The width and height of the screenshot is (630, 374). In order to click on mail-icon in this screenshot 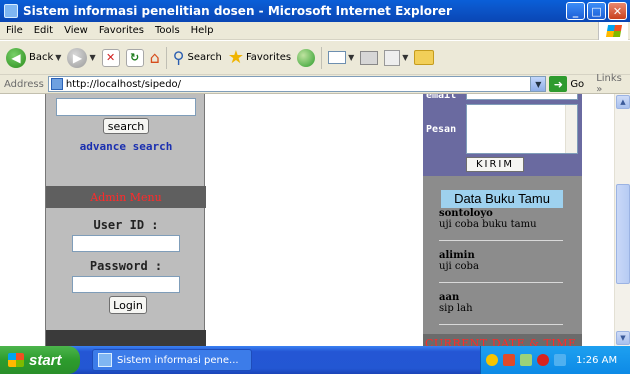, I will do `click(337, 57)`.